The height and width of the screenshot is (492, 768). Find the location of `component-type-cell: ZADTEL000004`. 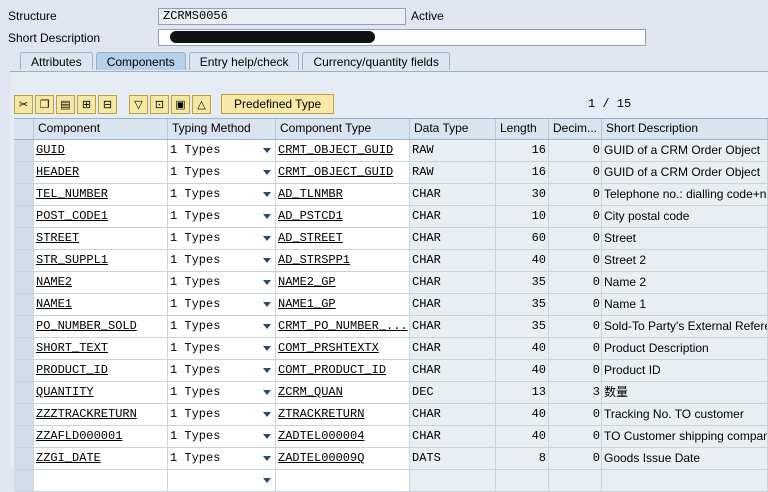

component-type-cell: ZADTEL000004 is located at coordinates (343, 436).